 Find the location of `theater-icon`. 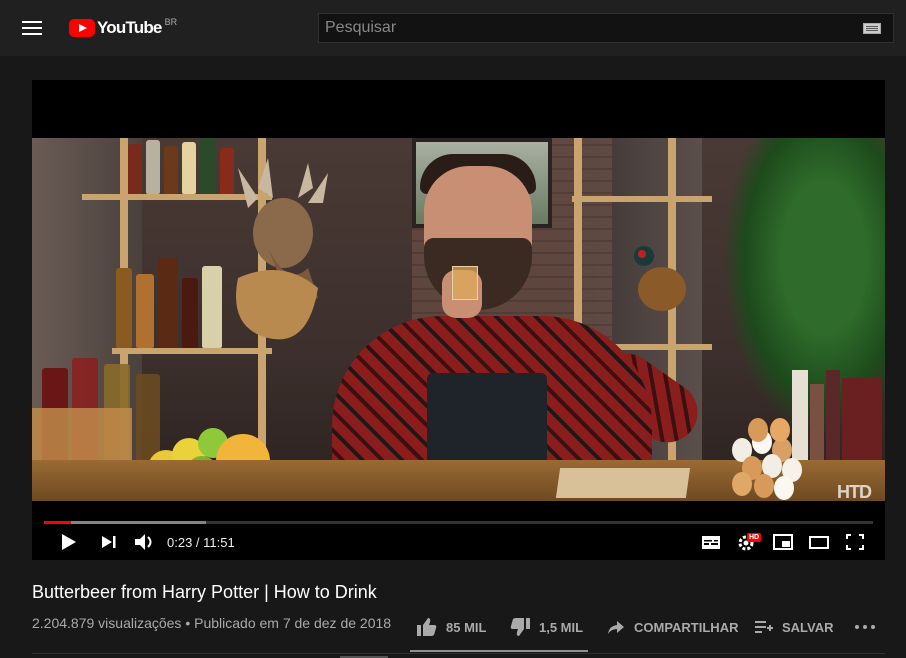

theater-icon is located at coordinates (819, 542).